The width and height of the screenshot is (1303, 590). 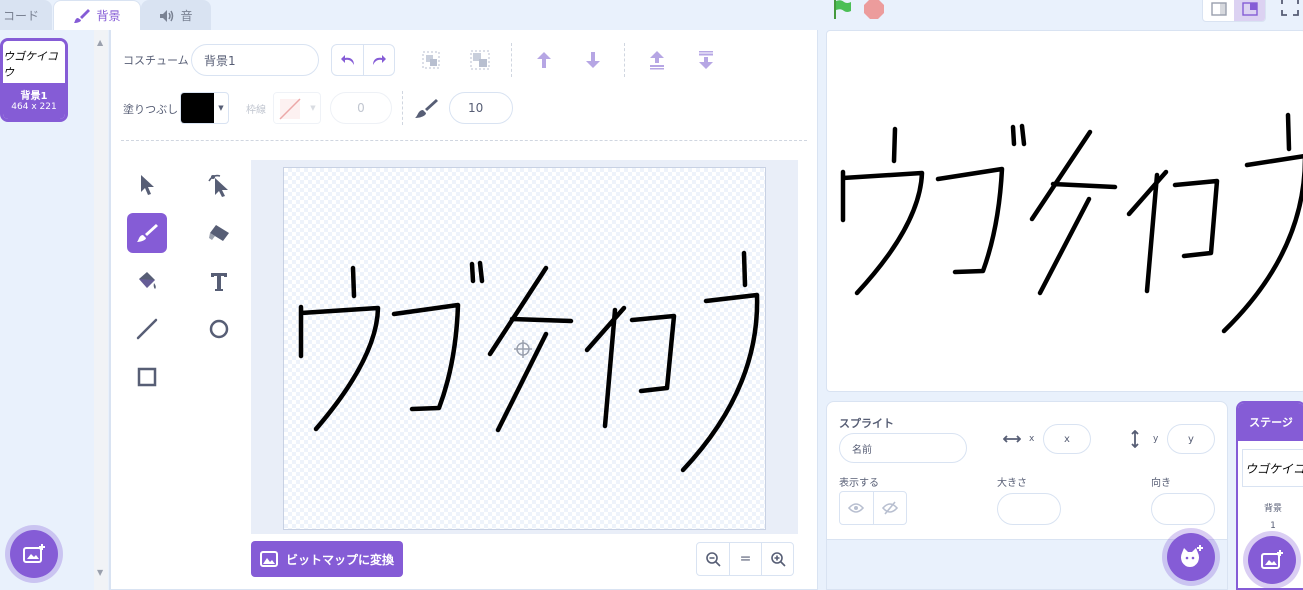 I want to click on sprite-info-panel: スプライト 名前 x x y y 表示する 大きさ 向き, so click(x=1027, y=495).